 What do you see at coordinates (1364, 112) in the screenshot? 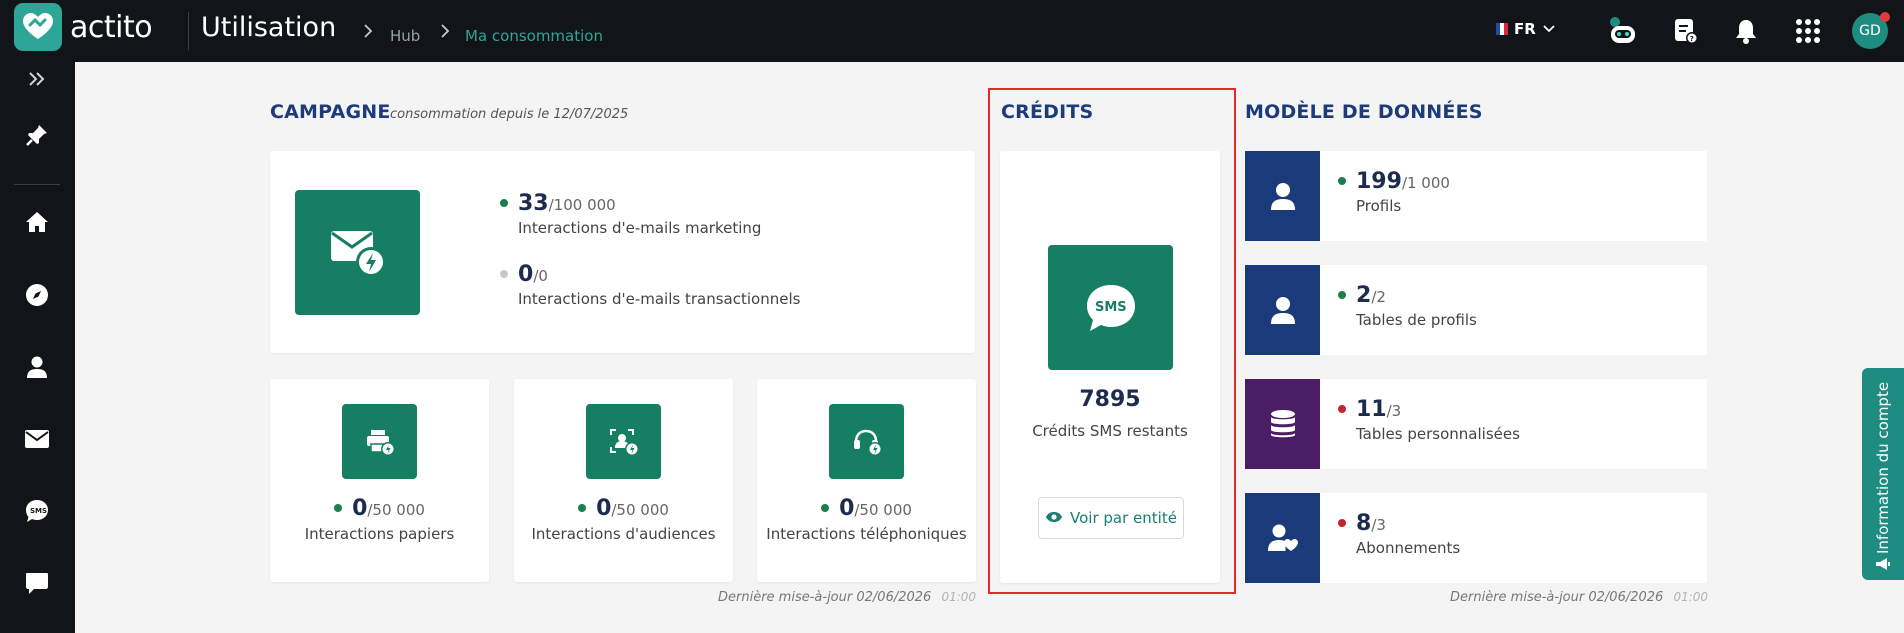
I see `data-model-title: MODÈLE DE DONNÉES` at bounding box center [1364, 112].